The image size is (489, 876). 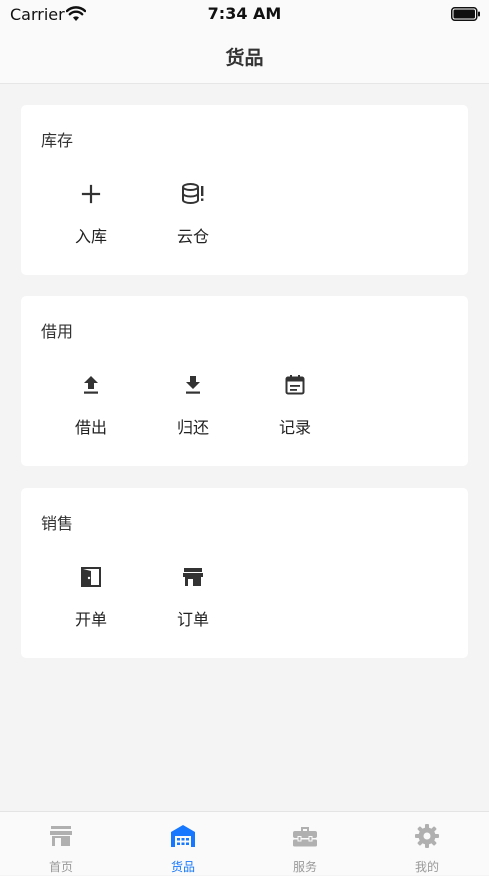 I want to click on tile-label: 订单, so click(x=192, y=619).